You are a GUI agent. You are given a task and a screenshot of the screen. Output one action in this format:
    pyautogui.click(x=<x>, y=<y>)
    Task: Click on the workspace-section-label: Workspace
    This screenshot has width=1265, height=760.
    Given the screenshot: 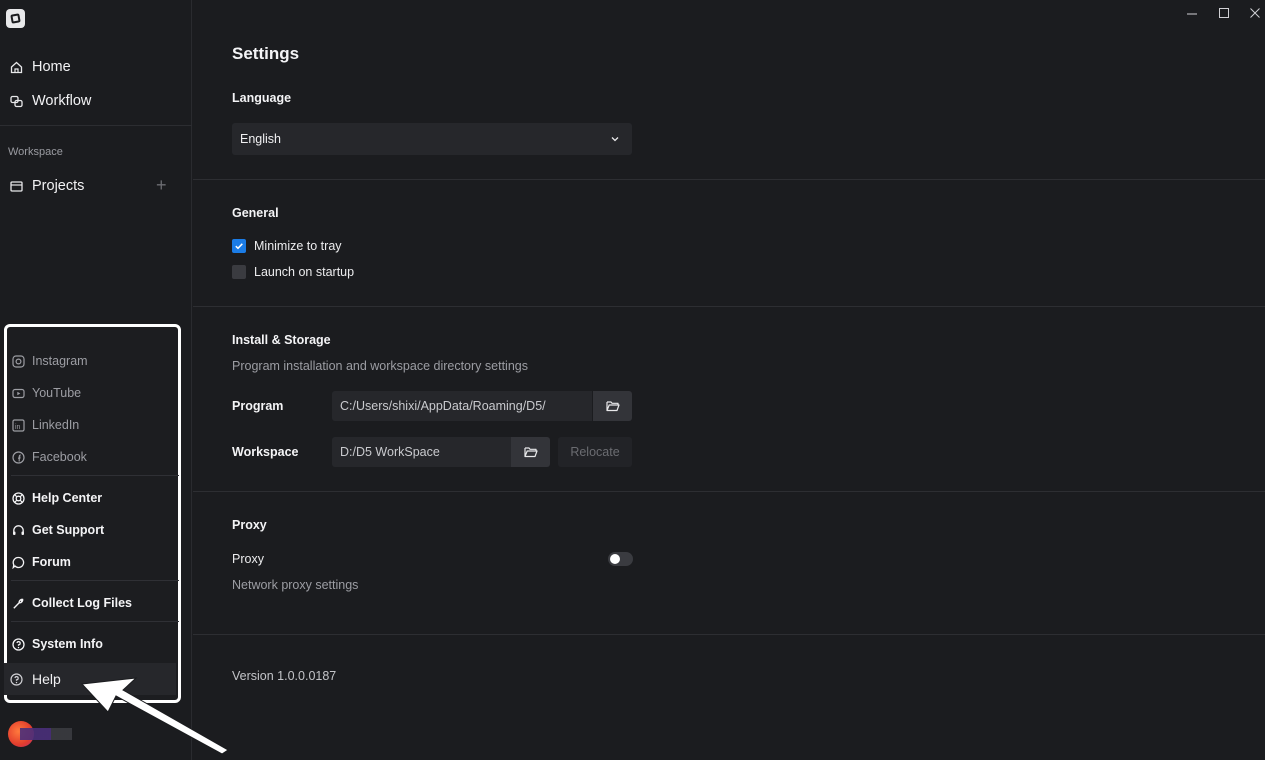 What is the action you would take?
    pyautogui.click(x=35, y=152)
    